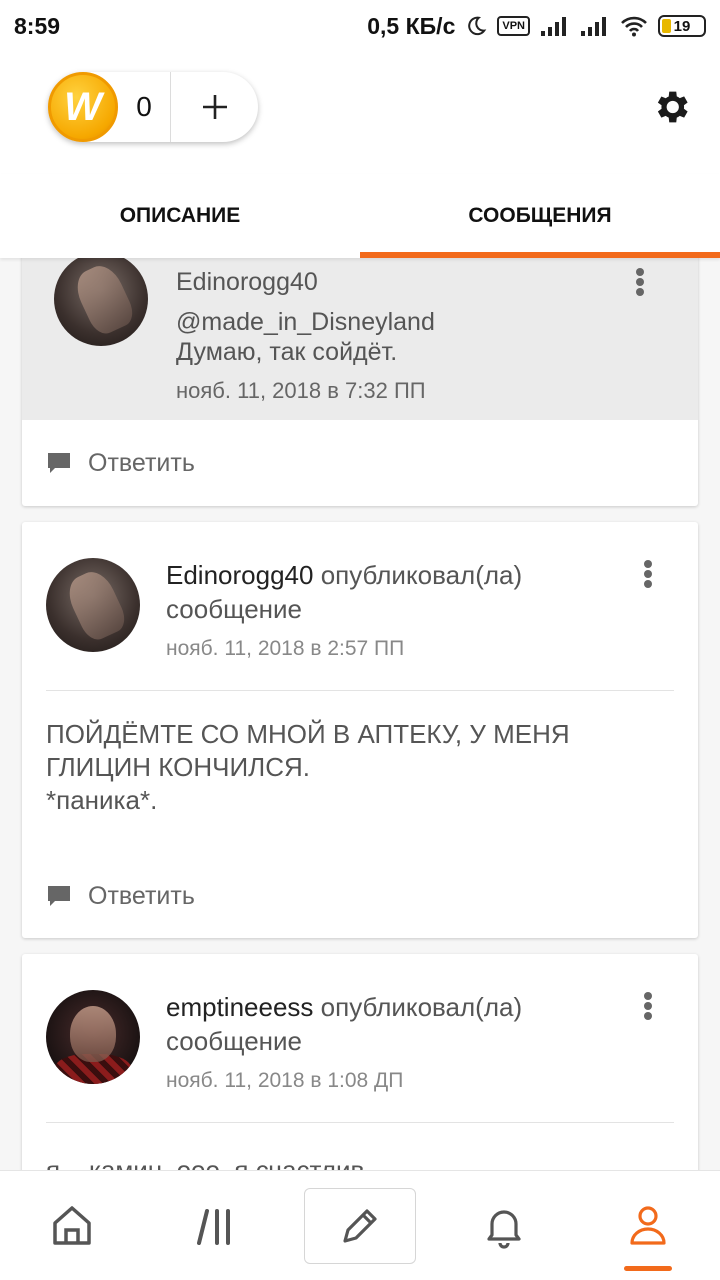  I want to click on vpn-badge: VPN, so click(513, 26).